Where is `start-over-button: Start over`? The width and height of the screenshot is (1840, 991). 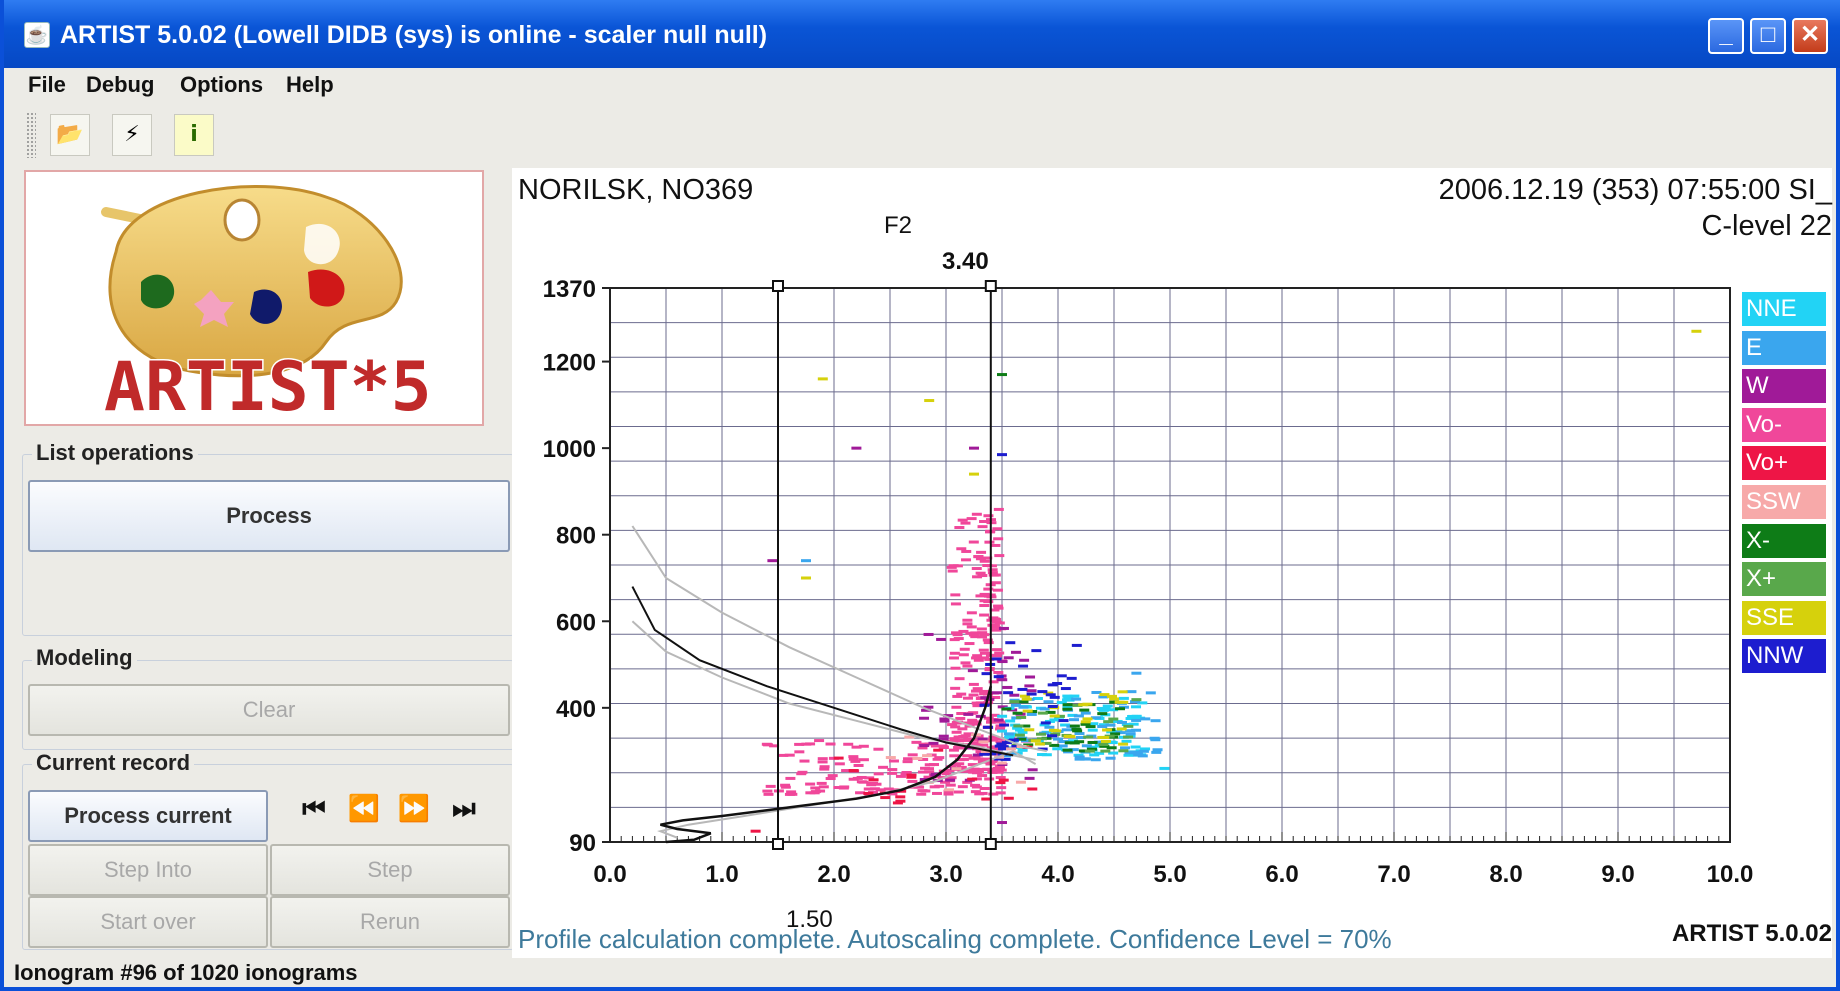
start-over-button: Start over is located at coordinates (148, 922).